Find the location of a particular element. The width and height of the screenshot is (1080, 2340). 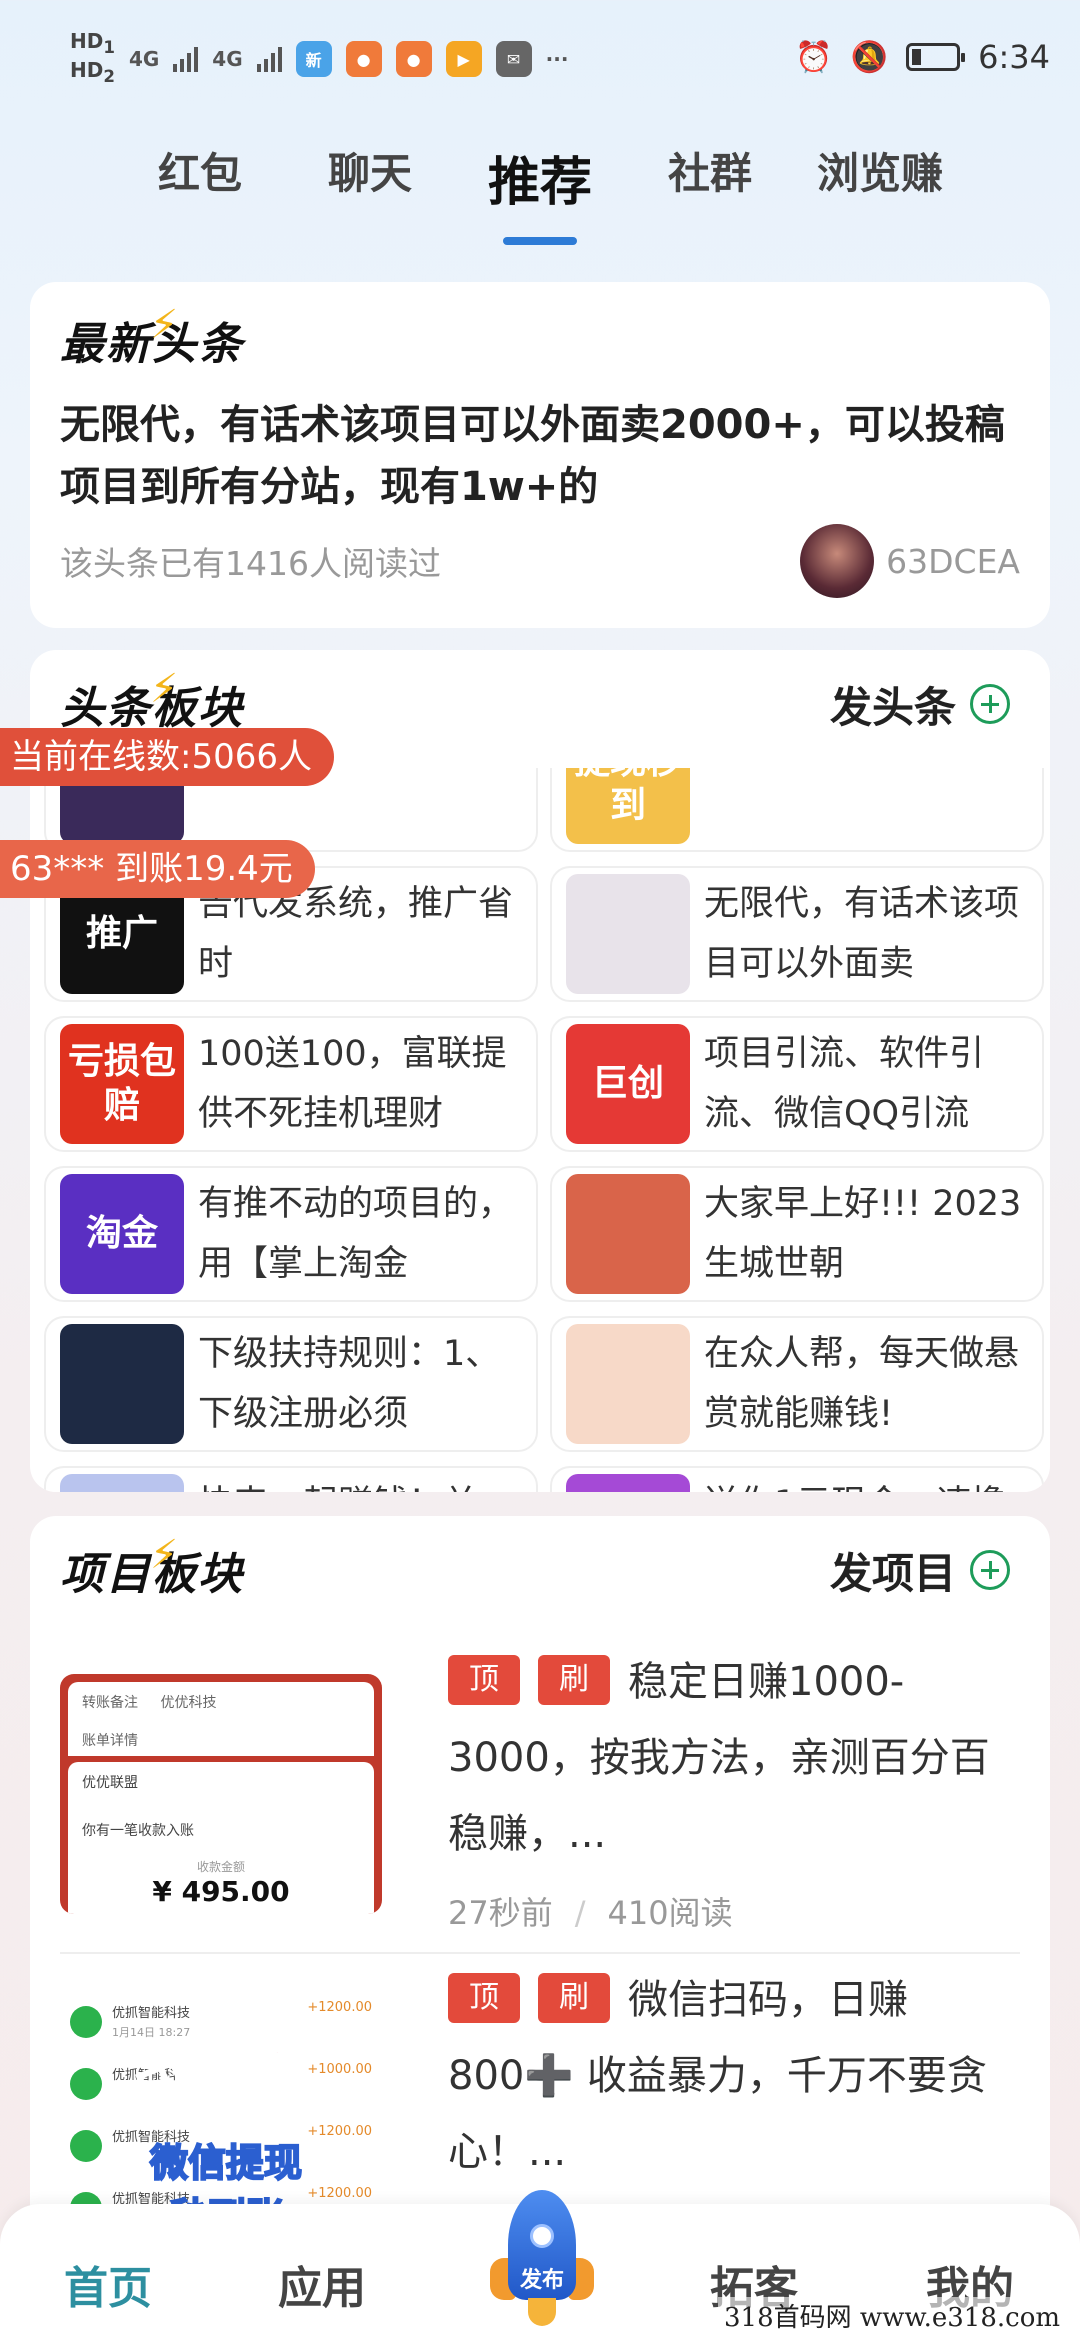

headline-thumbnail: 巨创 is located at coordinates (628, 1084).